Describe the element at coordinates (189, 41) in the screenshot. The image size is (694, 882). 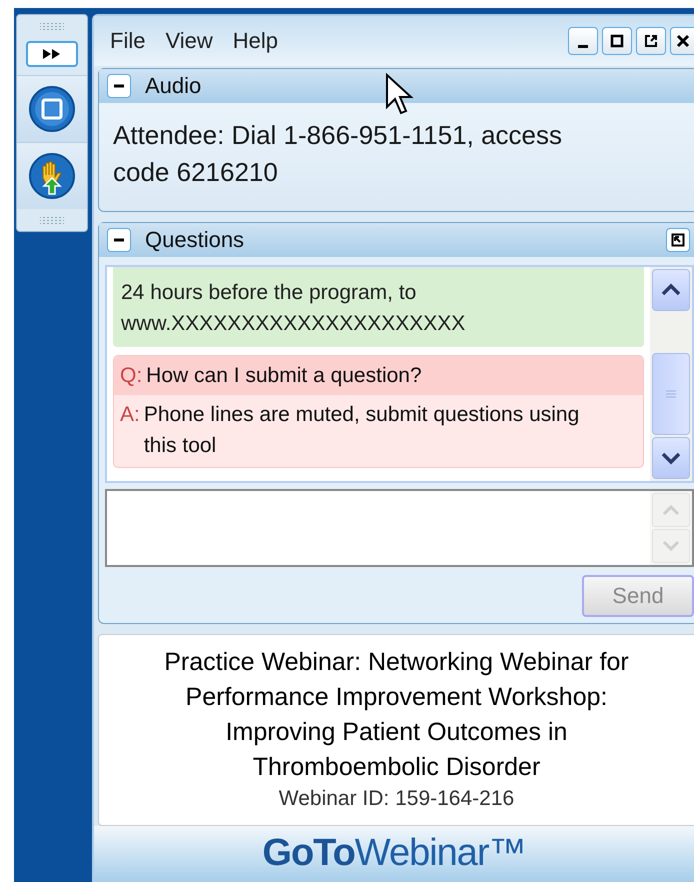
I see `menu-item: View` at that location.